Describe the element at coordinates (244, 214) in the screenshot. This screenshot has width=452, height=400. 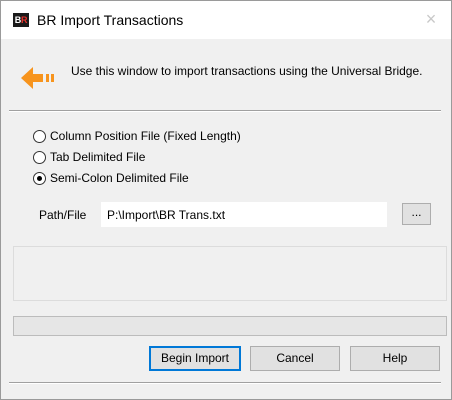
I see `path-file-input` at that location.